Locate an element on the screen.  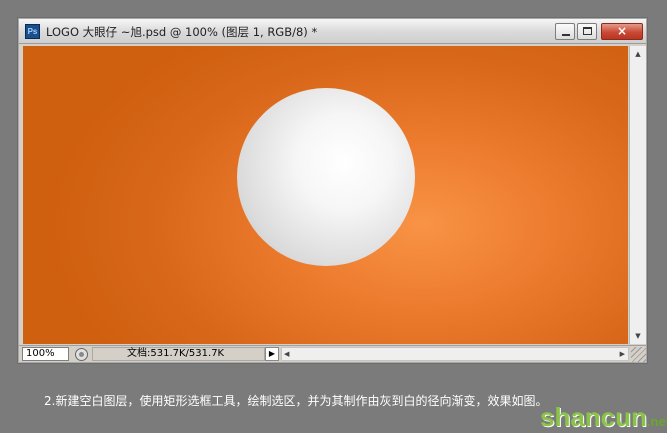
document-size-info: 文档:531.7K/531.7K is located at coordinates (178, 354).